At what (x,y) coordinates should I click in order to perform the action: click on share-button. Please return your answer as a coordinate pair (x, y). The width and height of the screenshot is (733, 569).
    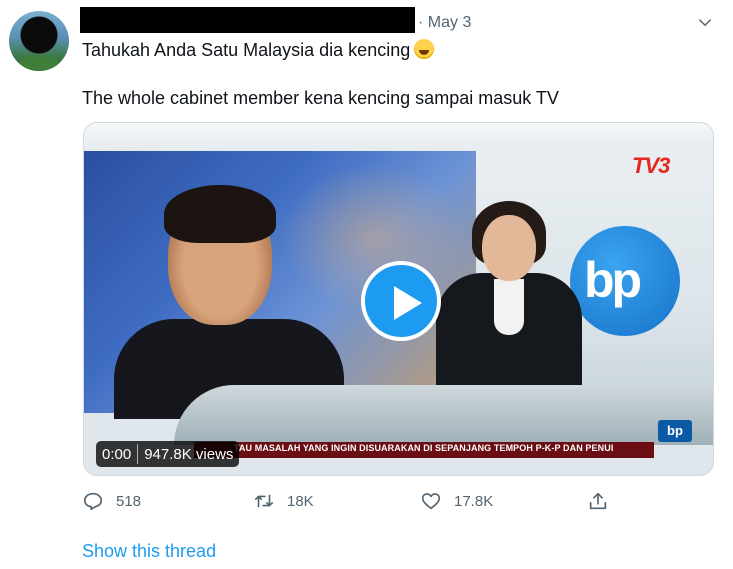
    Looking at the image, I should click on (604, 501).